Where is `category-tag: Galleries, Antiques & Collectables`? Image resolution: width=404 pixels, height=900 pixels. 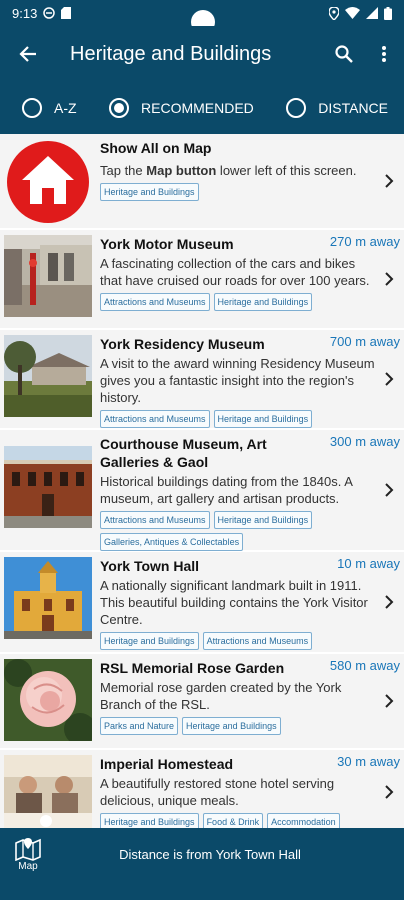
category-tag: Galleries, Antiques & Collectables is located at coordinates (172, 542).